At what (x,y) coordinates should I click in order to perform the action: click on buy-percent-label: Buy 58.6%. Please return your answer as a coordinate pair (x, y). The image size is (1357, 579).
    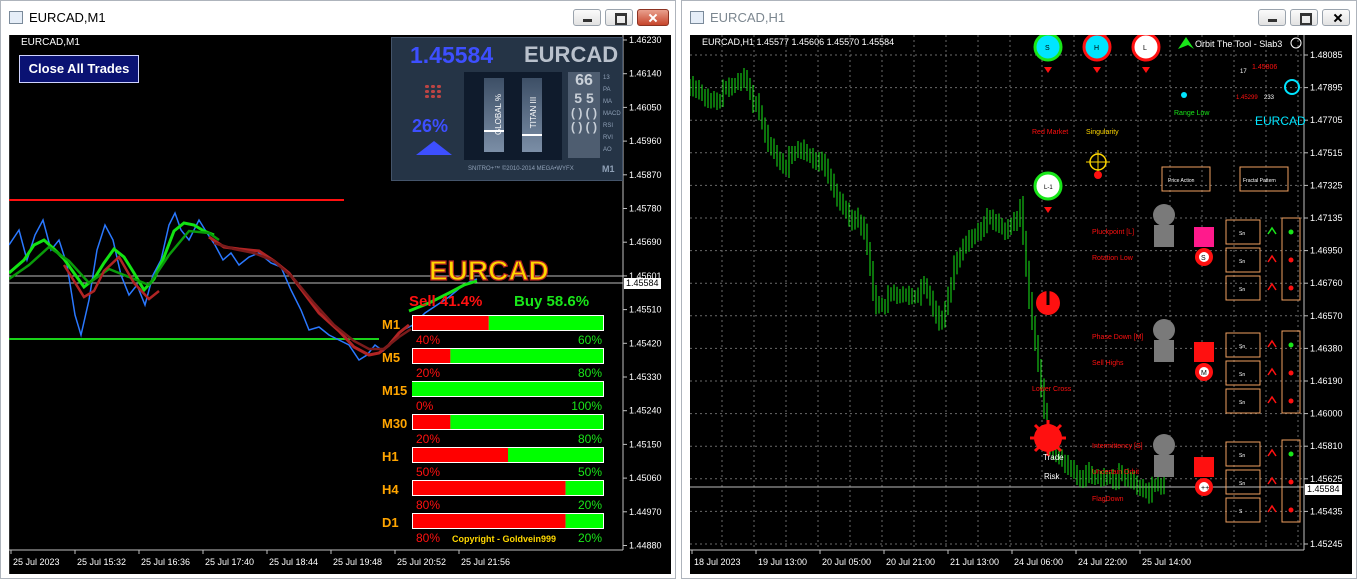
    Looking at the image, I should click on (551, 301).